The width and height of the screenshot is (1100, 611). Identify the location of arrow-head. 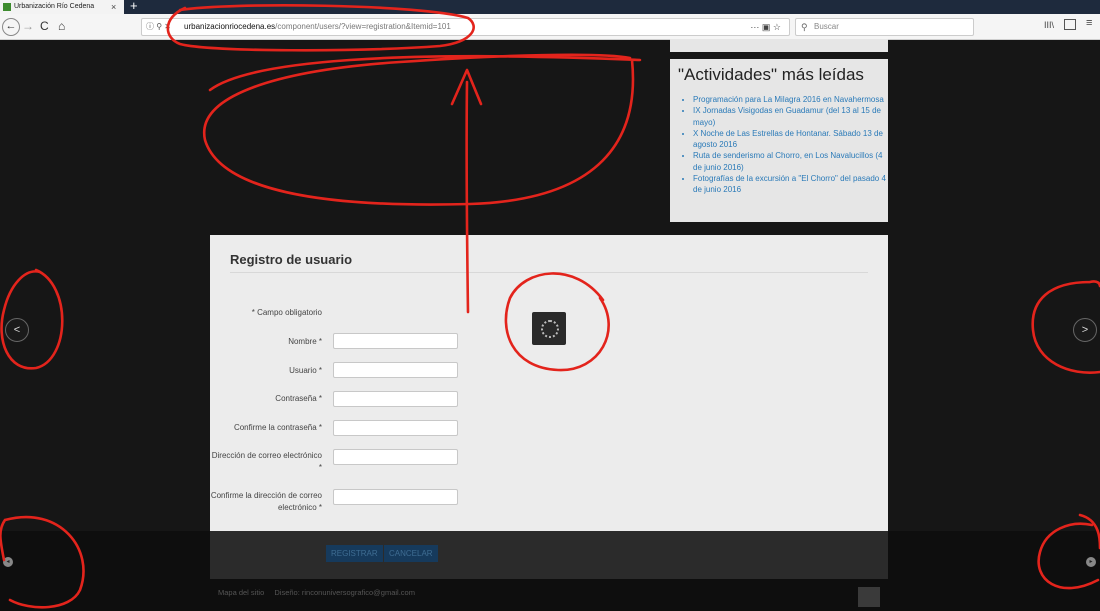
(466, 87).